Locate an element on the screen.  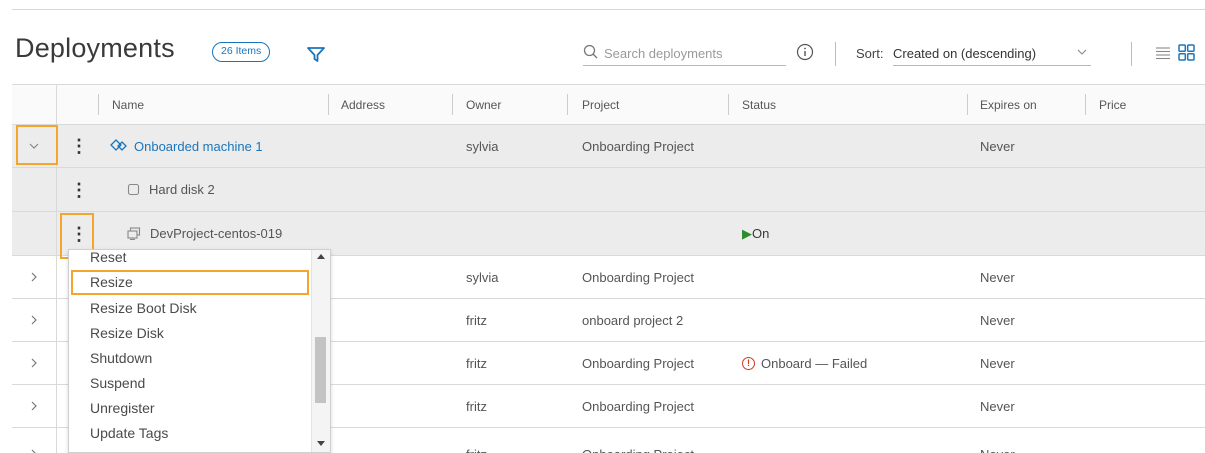
sort-value: Created on (descending) is located at coordinates (965, 53).